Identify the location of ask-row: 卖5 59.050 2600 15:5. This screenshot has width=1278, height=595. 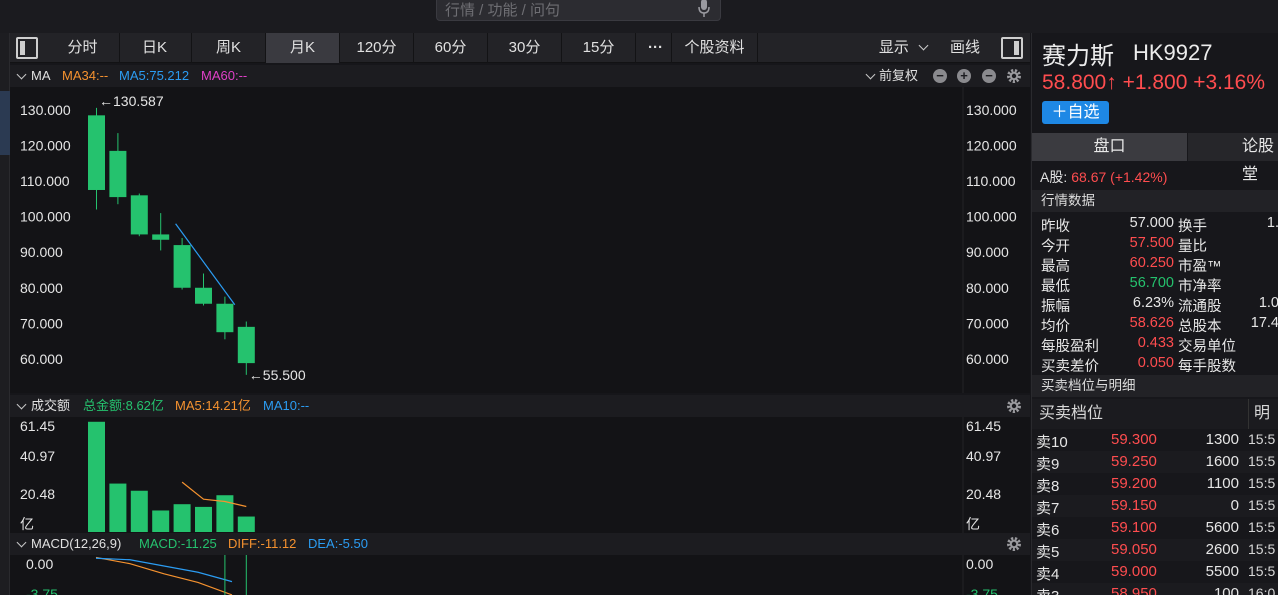
(1155, 550).